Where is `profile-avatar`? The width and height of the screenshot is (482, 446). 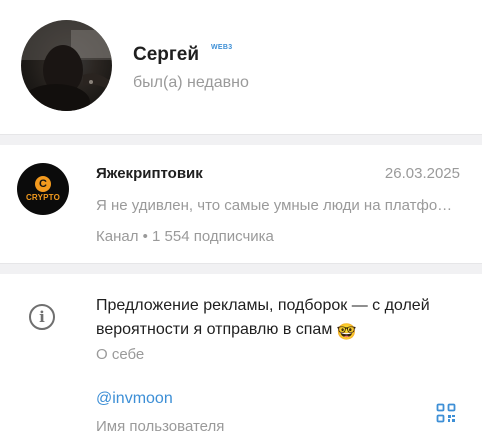
profile-avatar is located at coordinates (66, 65).